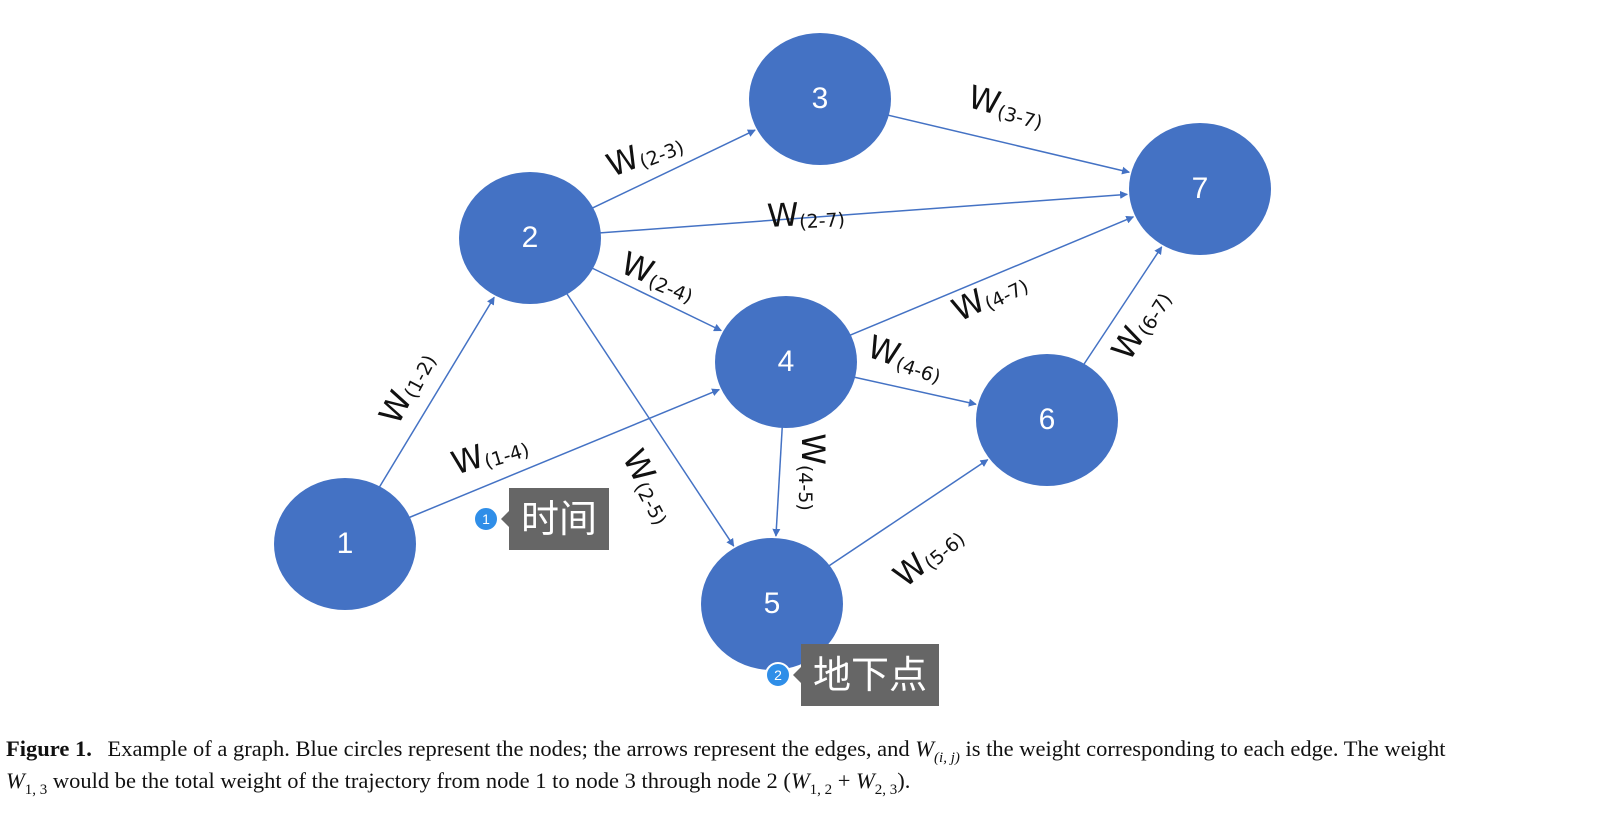 Image resolution: width=1618 pixels, height=818 pixels. I want to click on edge-weight-label-2-3: W(2-3), so click(644, 153).